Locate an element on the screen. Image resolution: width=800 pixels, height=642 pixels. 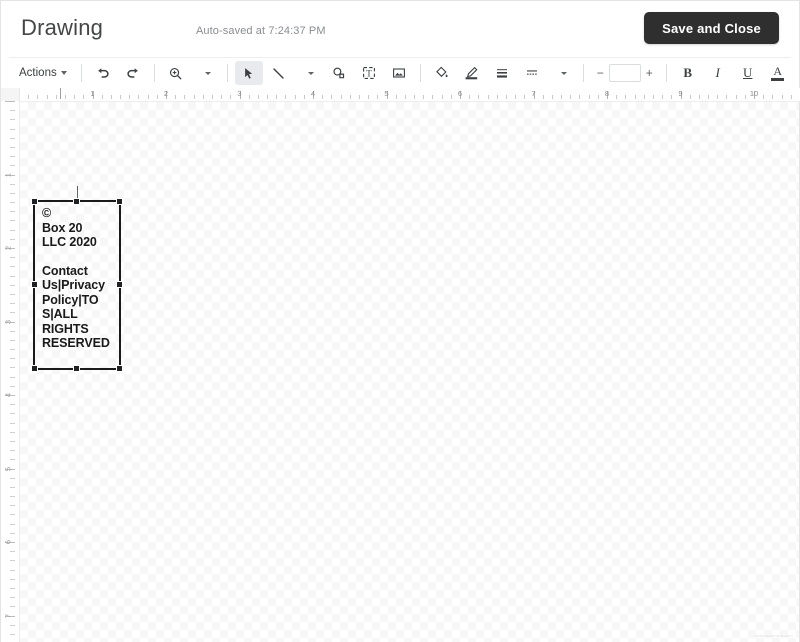
increase-font-size-button: + is located at coordinates (649, 73).